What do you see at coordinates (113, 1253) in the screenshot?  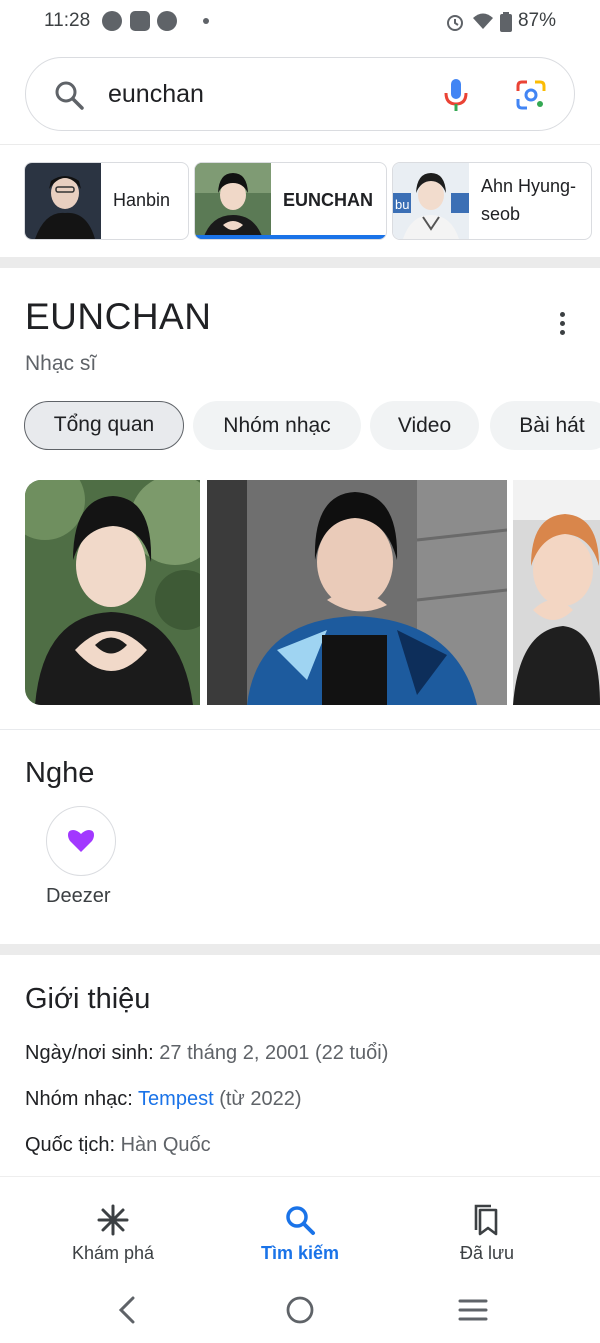 I see `nav-label: Khám phá` at bounding box center [113, 1253].